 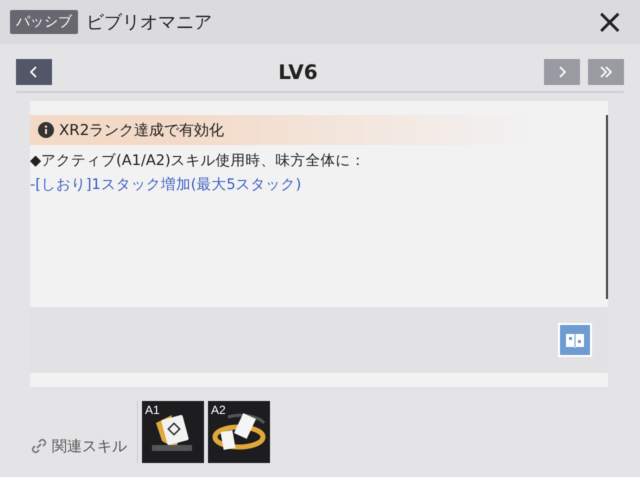 I want to click on description-line: -[しおり]1スタック増加(最大5スタック), so click(x=166, y=185).